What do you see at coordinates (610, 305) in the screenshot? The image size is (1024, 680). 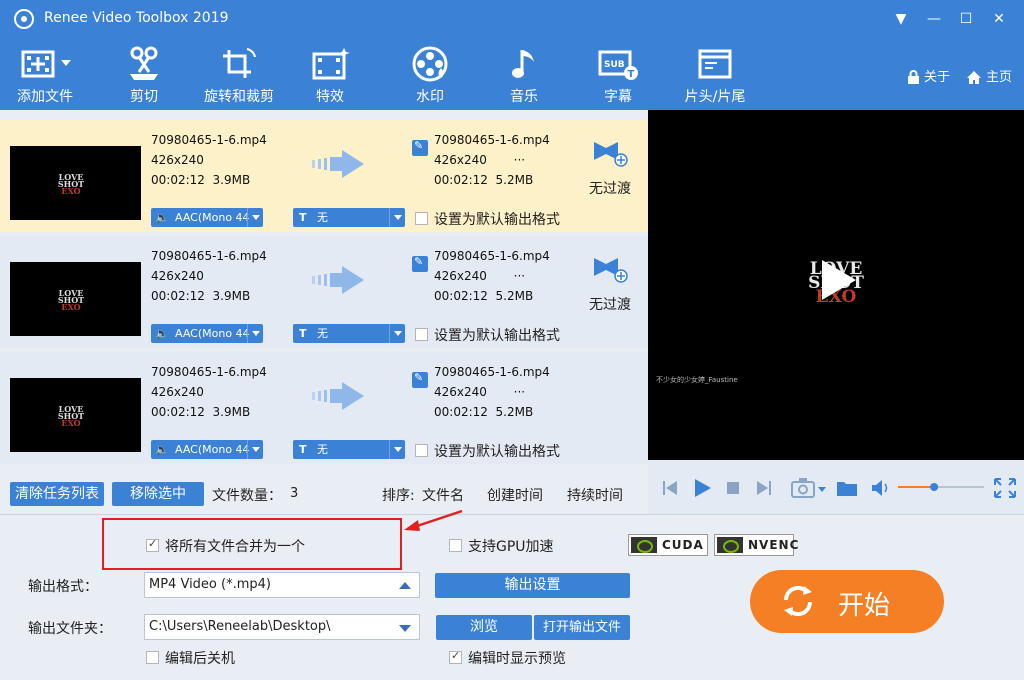 I see `transition-label: 无过渡` at bounding box center [610, 305].